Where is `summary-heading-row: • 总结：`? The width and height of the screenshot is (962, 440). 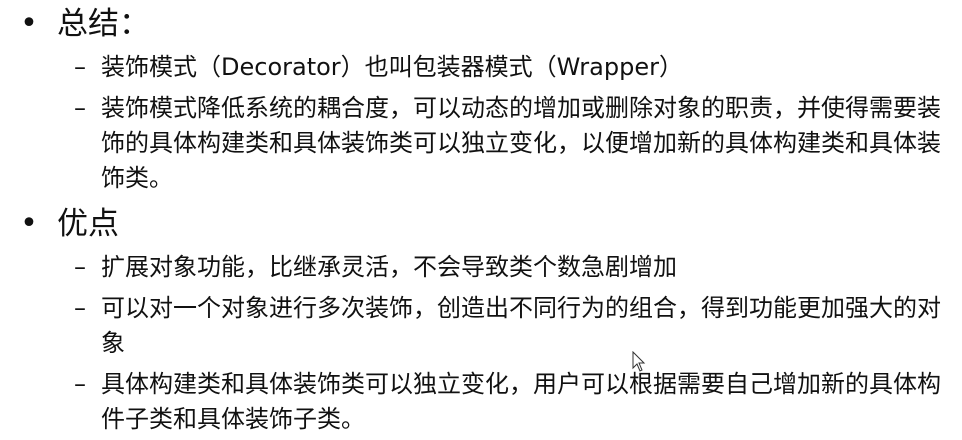
summary-heading-row: • 总结： is located at coordinates (481, 24).